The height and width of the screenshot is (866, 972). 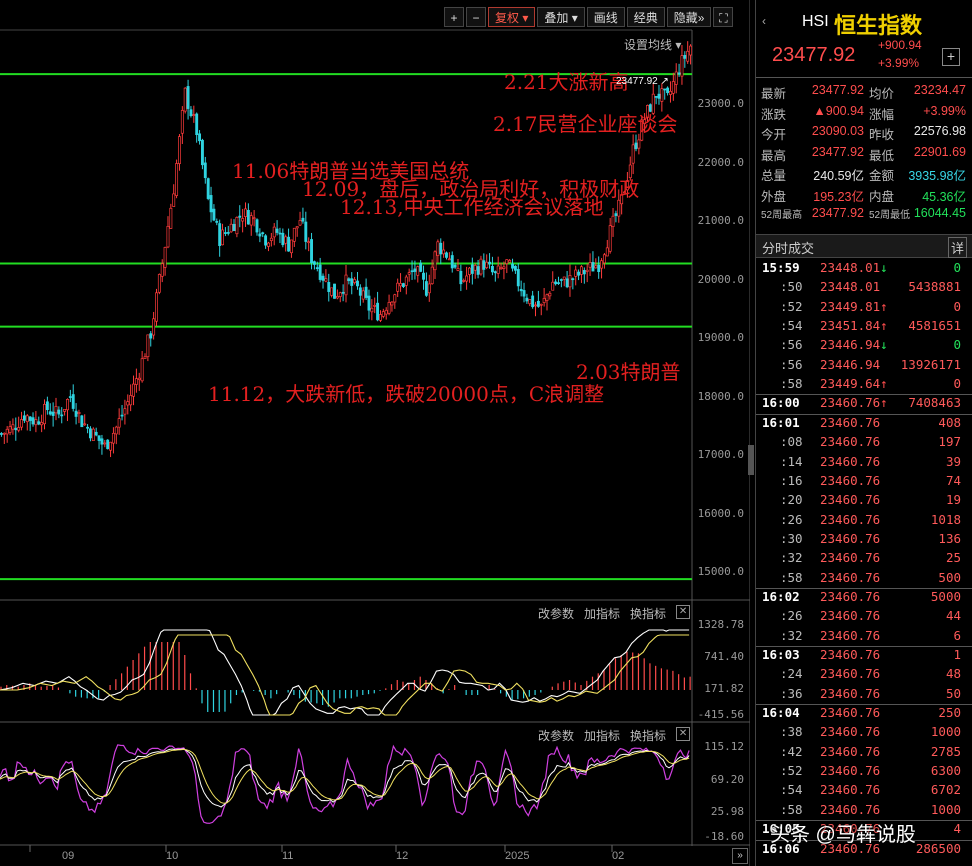 What do you see at coordinates (472, 207) in the screenshot?
I see `annotation-dec13: 12.13,中央工作经济会议落地` at bounding box center [472, 207].